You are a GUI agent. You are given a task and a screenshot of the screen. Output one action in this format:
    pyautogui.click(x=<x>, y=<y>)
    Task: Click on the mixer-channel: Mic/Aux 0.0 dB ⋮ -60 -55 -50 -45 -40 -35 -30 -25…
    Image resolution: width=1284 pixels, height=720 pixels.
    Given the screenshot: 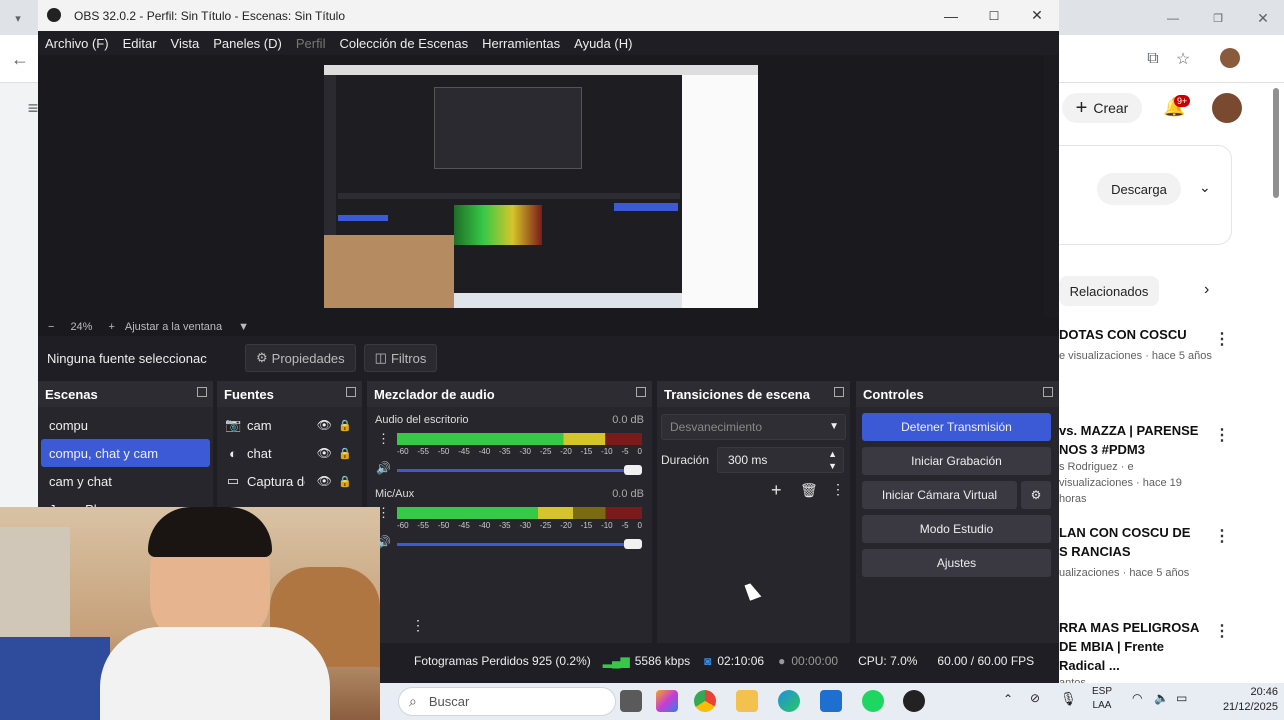 What is the action you would take?
    pyautogui.click(x=509, y=518)
    